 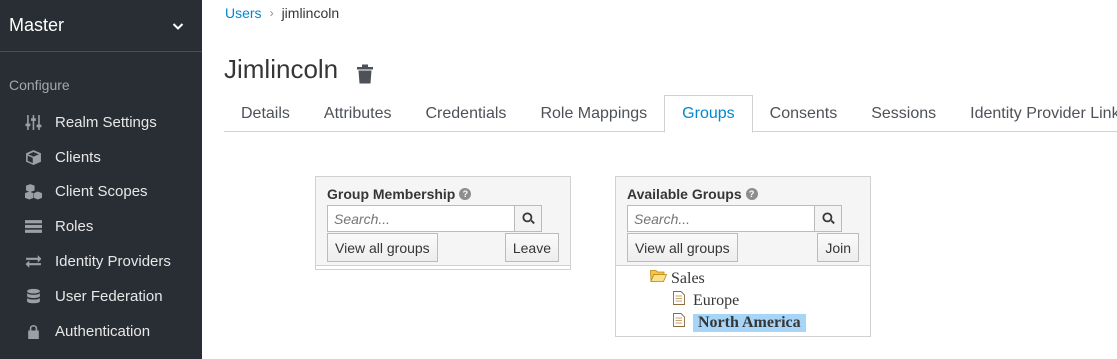 I want to click on lock-icon, so click(x=33, y=331).